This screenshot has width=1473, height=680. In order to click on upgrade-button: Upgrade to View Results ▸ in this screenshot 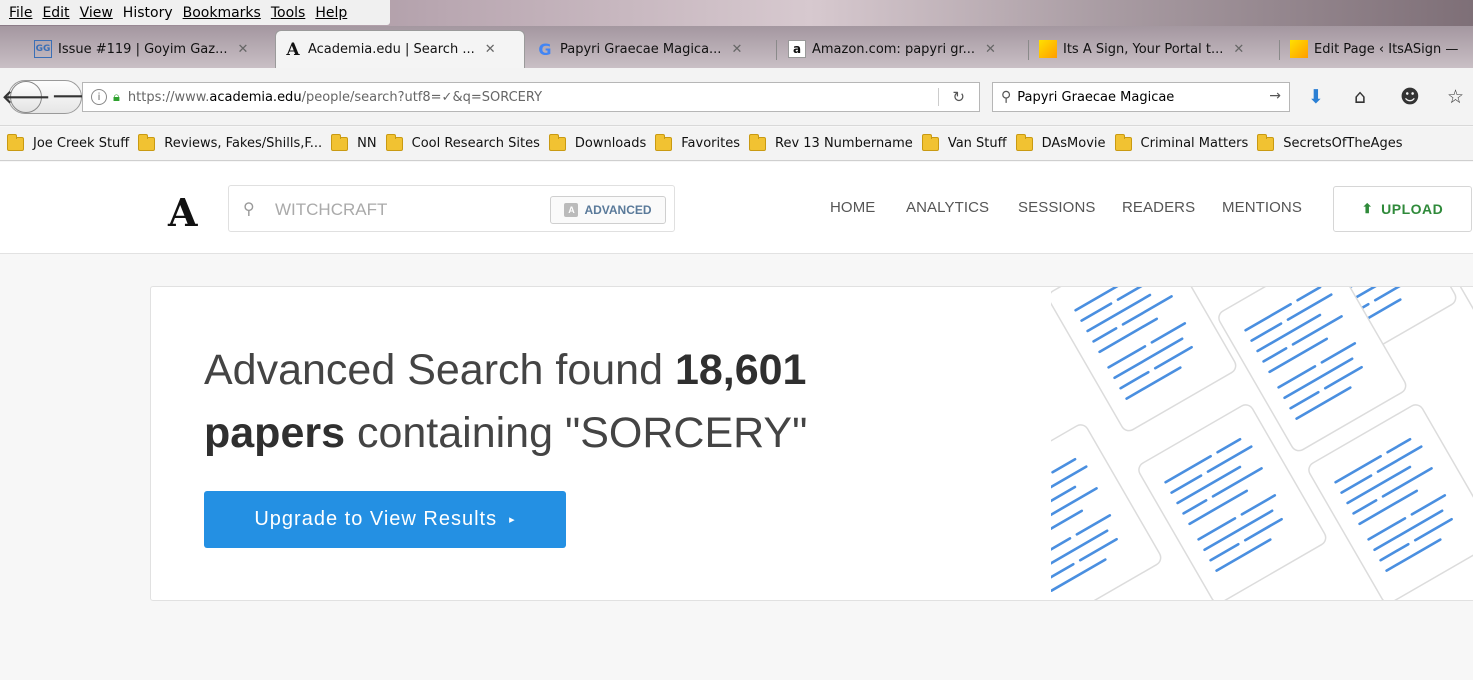, I will do `click(385, 519)`.